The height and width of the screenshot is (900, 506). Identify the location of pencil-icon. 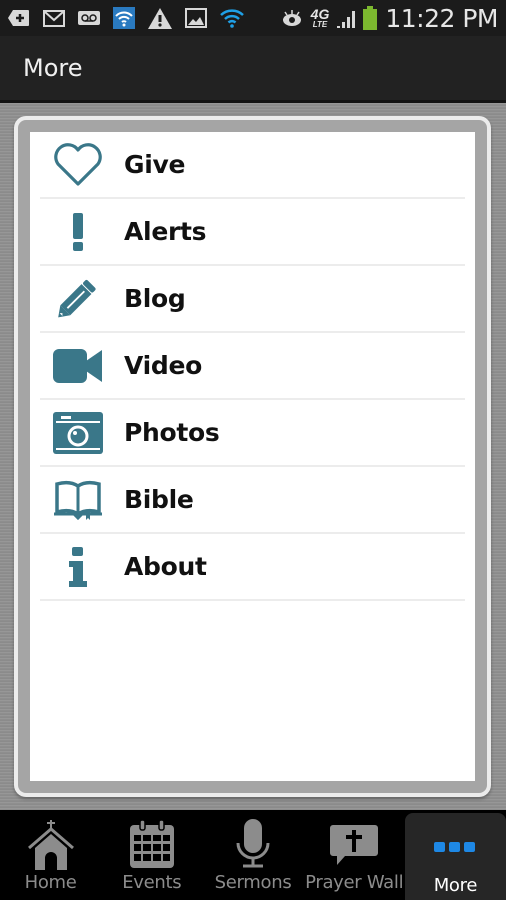
(78, 299).